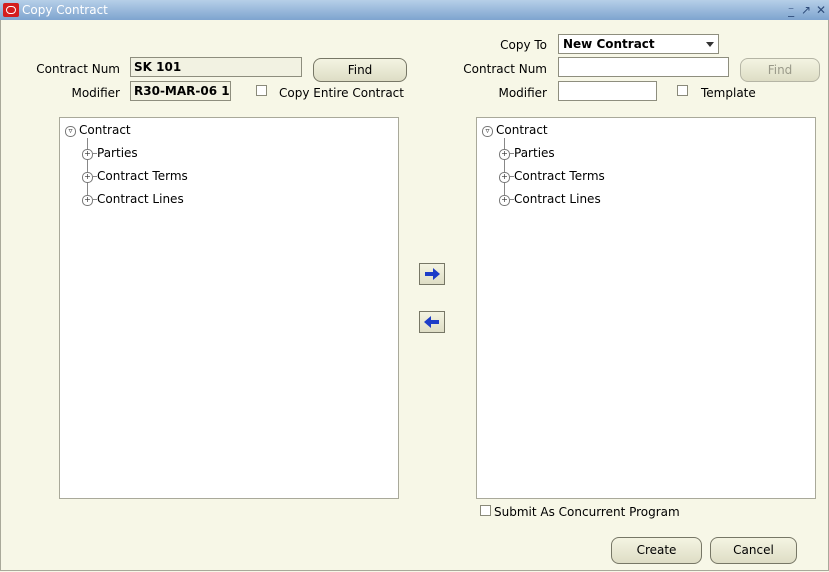 Image resolution: width=829 pixels, height=572 pixels. I want to click on close-icon: ✕, so click(821, 10).